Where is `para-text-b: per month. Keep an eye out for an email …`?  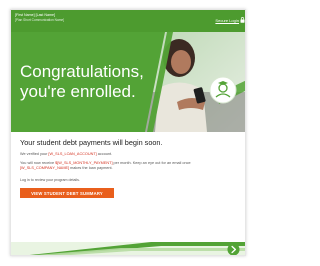
para-text-b: per month. Keep an eye out for an email … is located at coordinates (151, 163).